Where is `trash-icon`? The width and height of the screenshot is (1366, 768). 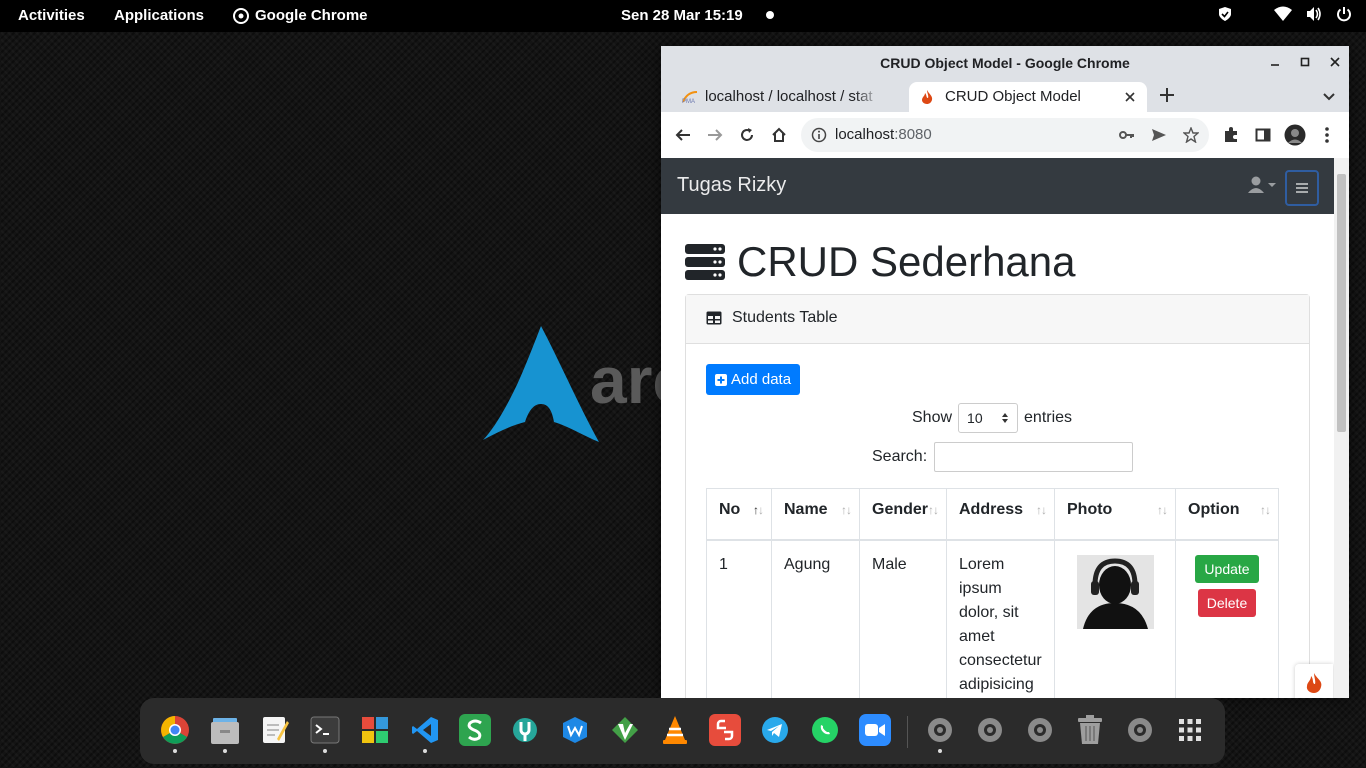 trash-icon is located at coordinates (1090, 730).